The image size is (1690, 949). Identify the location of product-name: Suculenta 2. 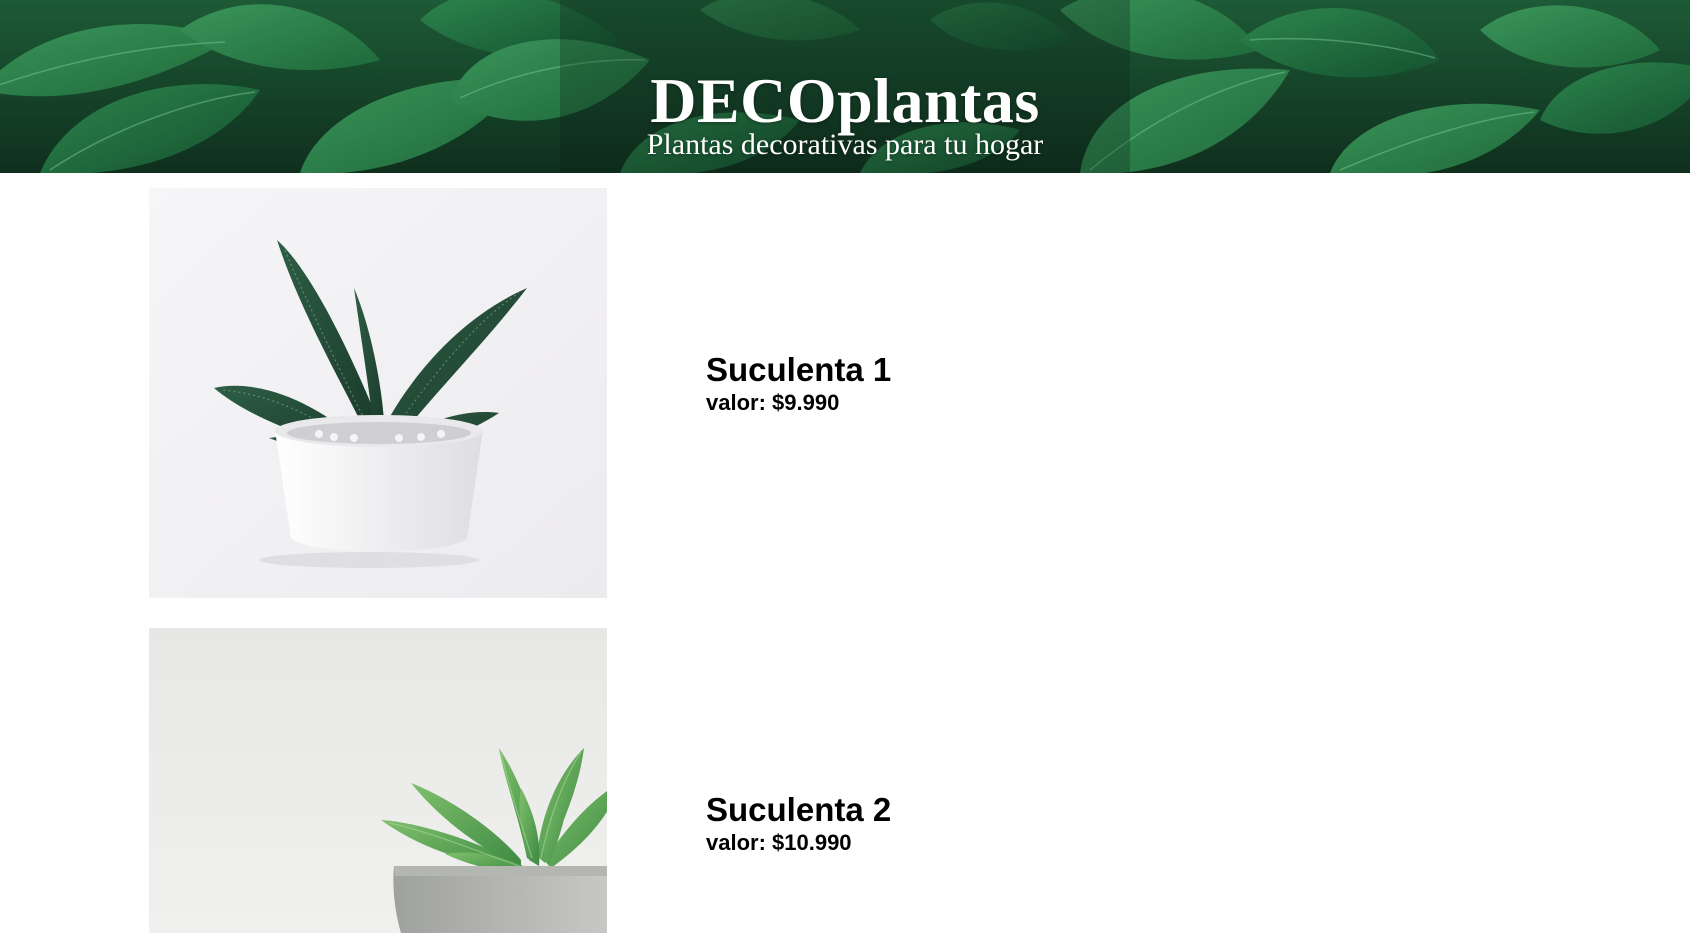
(799, 809).